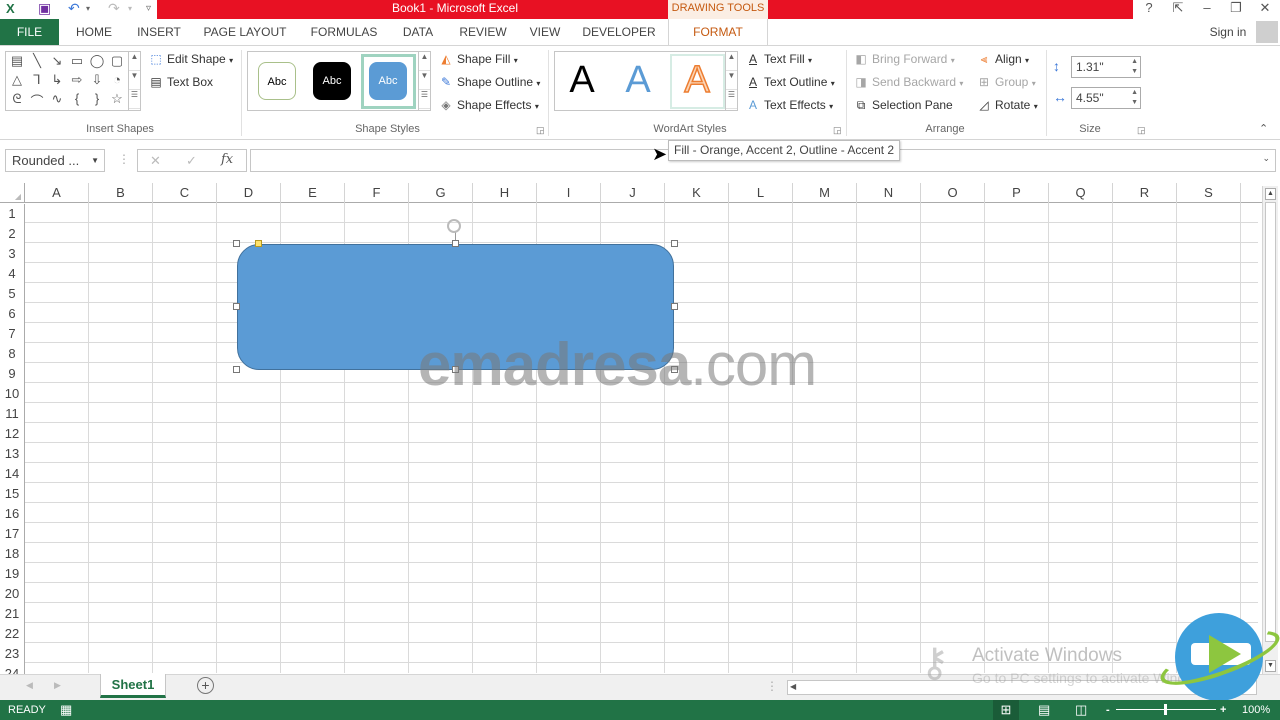 The image size is (1280, 720). I want to click on next-sheet-icon: ▶, so click(57, 685).